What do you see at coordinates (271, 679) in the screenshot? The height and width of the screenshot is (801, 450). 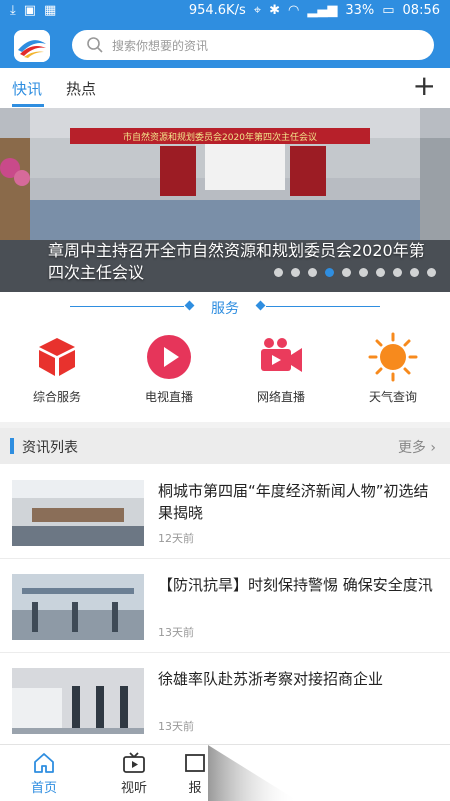 I see `news-title: 徐雄率队赴苏浙考察对接招商企业` at bounding box center [271, 679].